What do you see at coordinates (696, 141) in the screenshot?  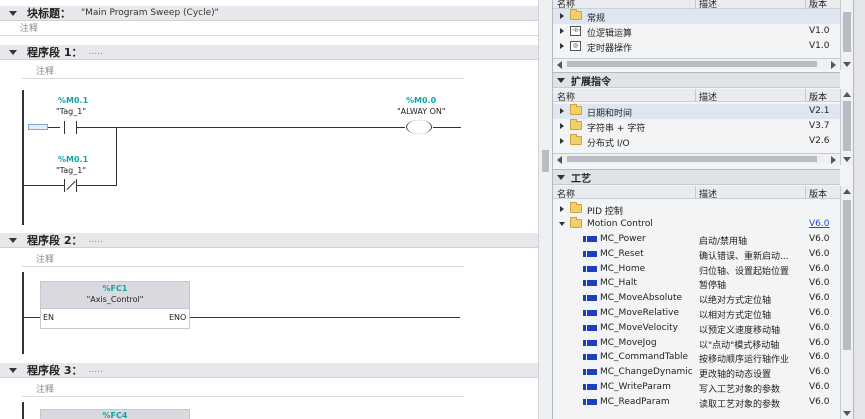 I see `extended-item-distributed-io: 分布式 I/O V2.6` at bounding box center [696, 141].